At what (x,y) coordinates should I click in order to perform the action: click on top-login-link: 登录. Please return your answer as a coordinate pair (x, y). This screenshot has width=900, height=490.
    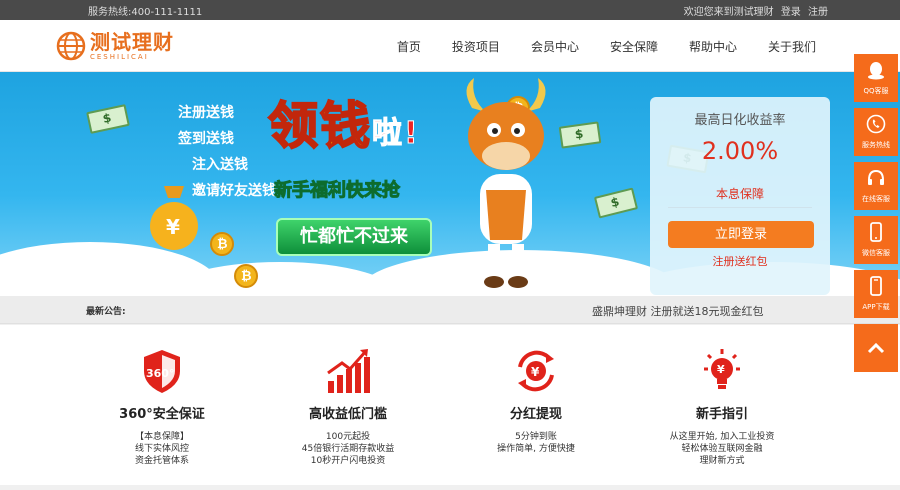
    Looking at the image, I should click on (791, 12).